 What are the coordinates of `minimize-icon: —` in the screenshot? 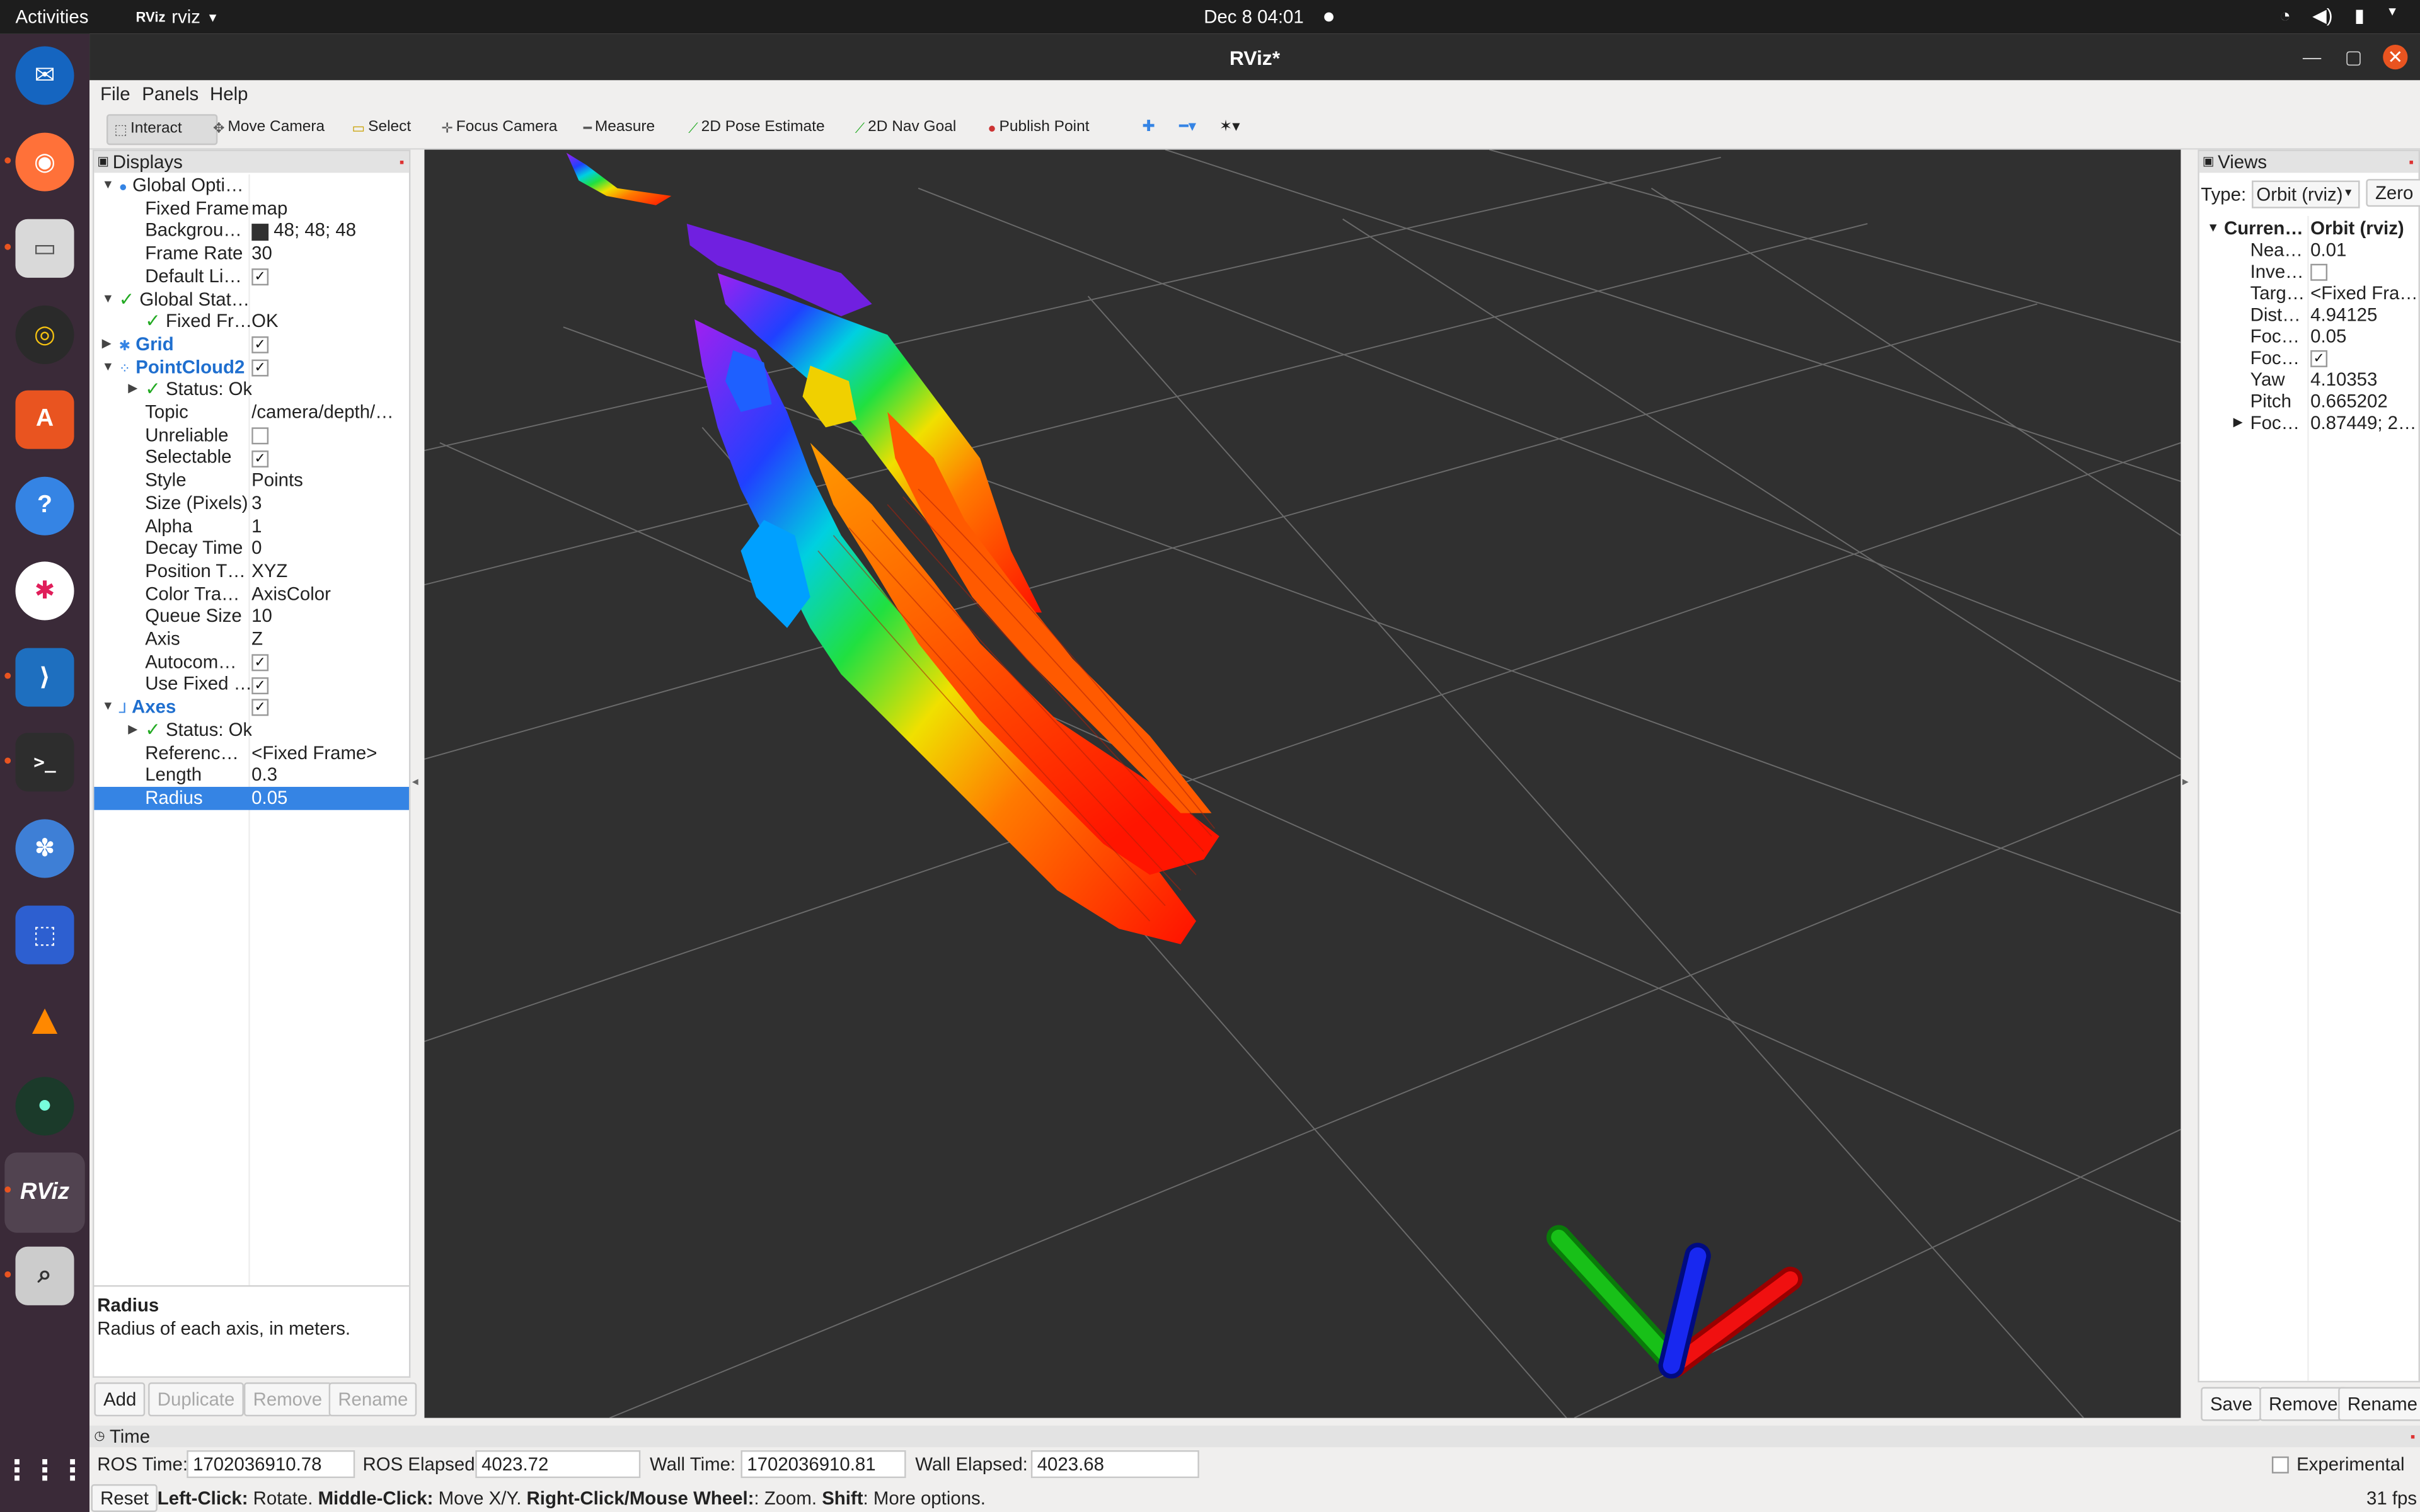 It's located at (2312, 57).